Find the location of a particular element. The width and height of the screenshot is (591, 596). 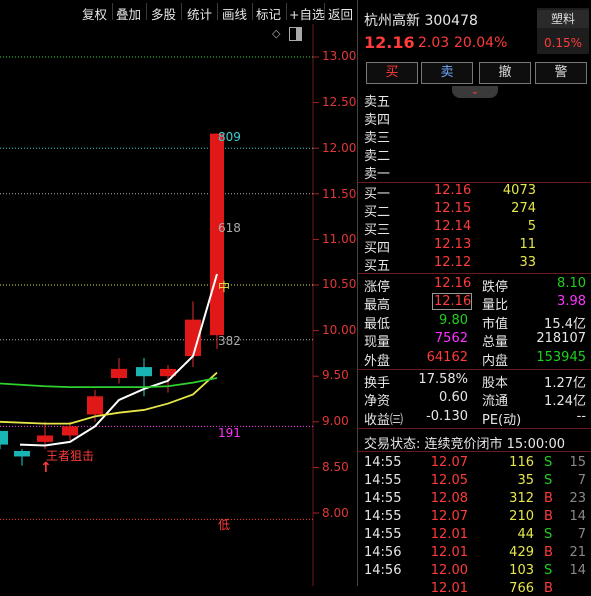

sector-box: 塑料 0.15% is located at coordinates (563, 31).